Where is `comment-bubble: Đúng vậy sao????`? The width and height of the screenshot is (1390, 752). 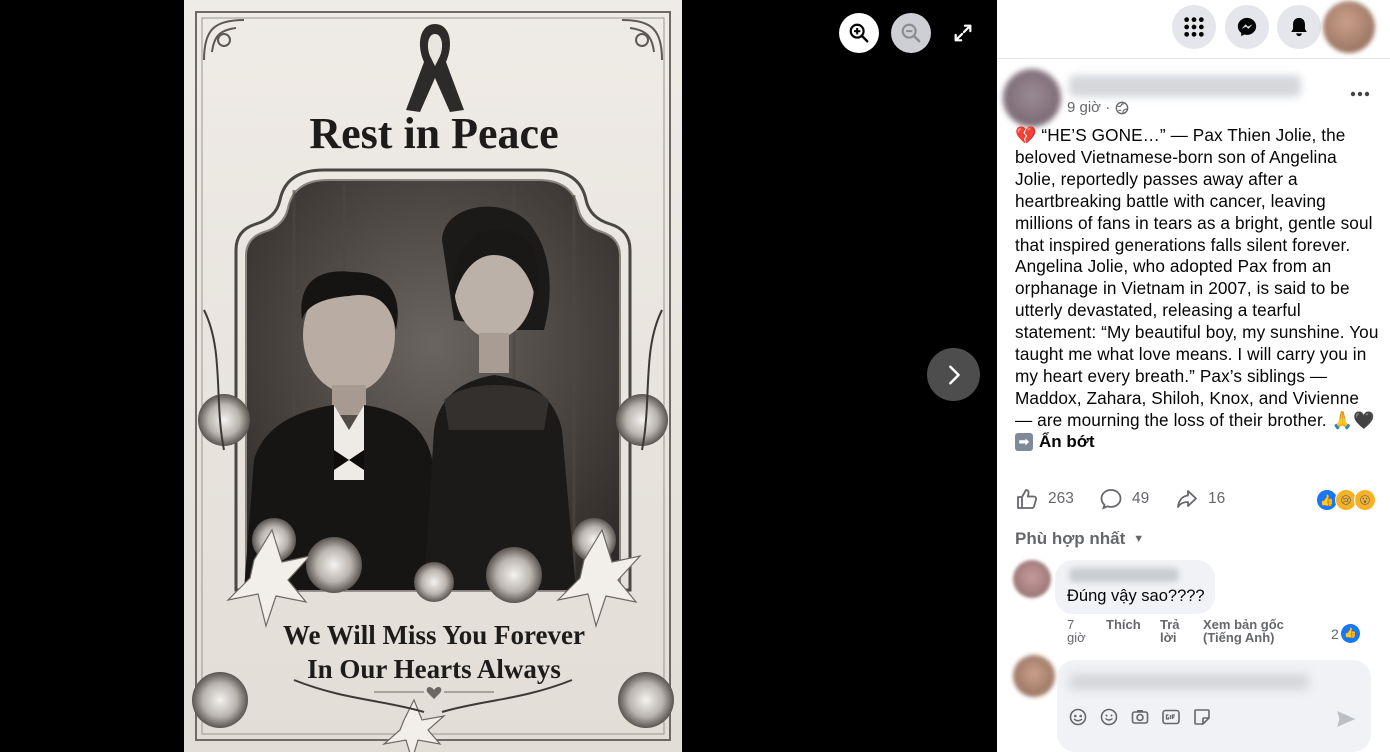
comment-bubble: Đúng vậy sao???? is located at coordinates (1135, 587).